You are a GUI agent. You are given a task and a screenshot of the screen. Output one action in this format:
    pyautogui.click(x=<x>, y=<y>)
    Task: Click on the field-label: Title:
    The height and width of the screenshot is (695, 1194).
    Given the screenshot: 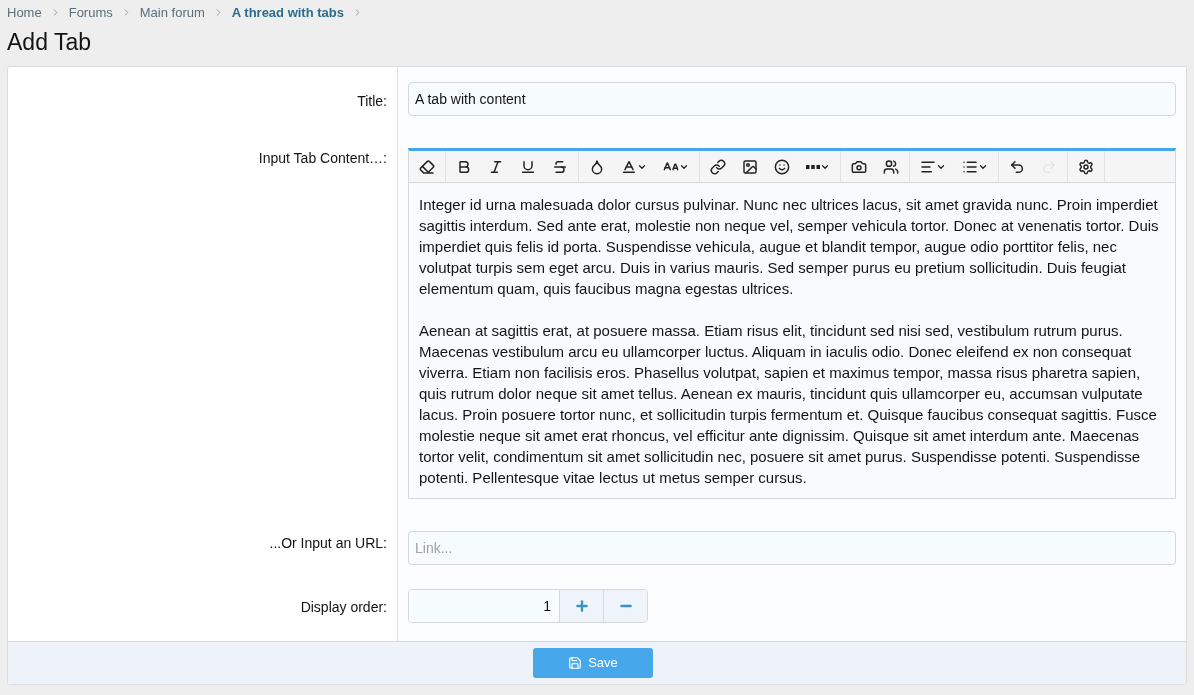 What is the action you would take?
    pyautogui.click(x=372, y=101)
    